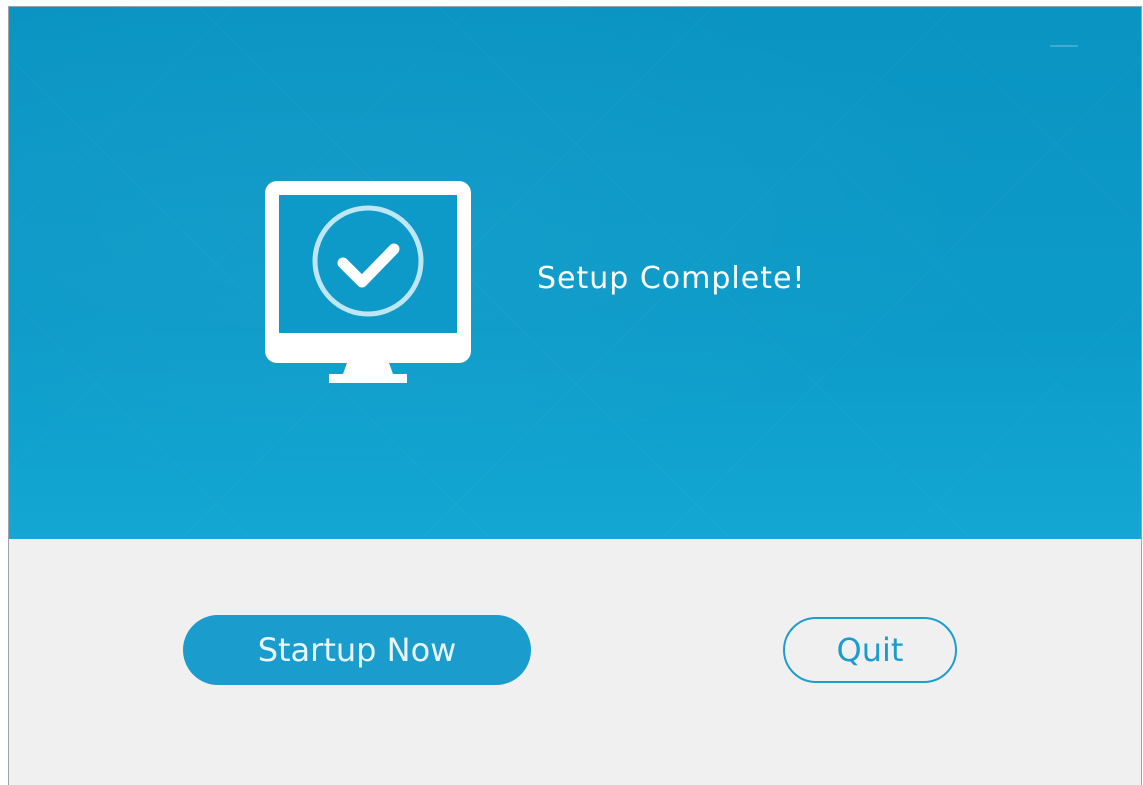  I want to click on monitor-check-icon, so click(368, 282).